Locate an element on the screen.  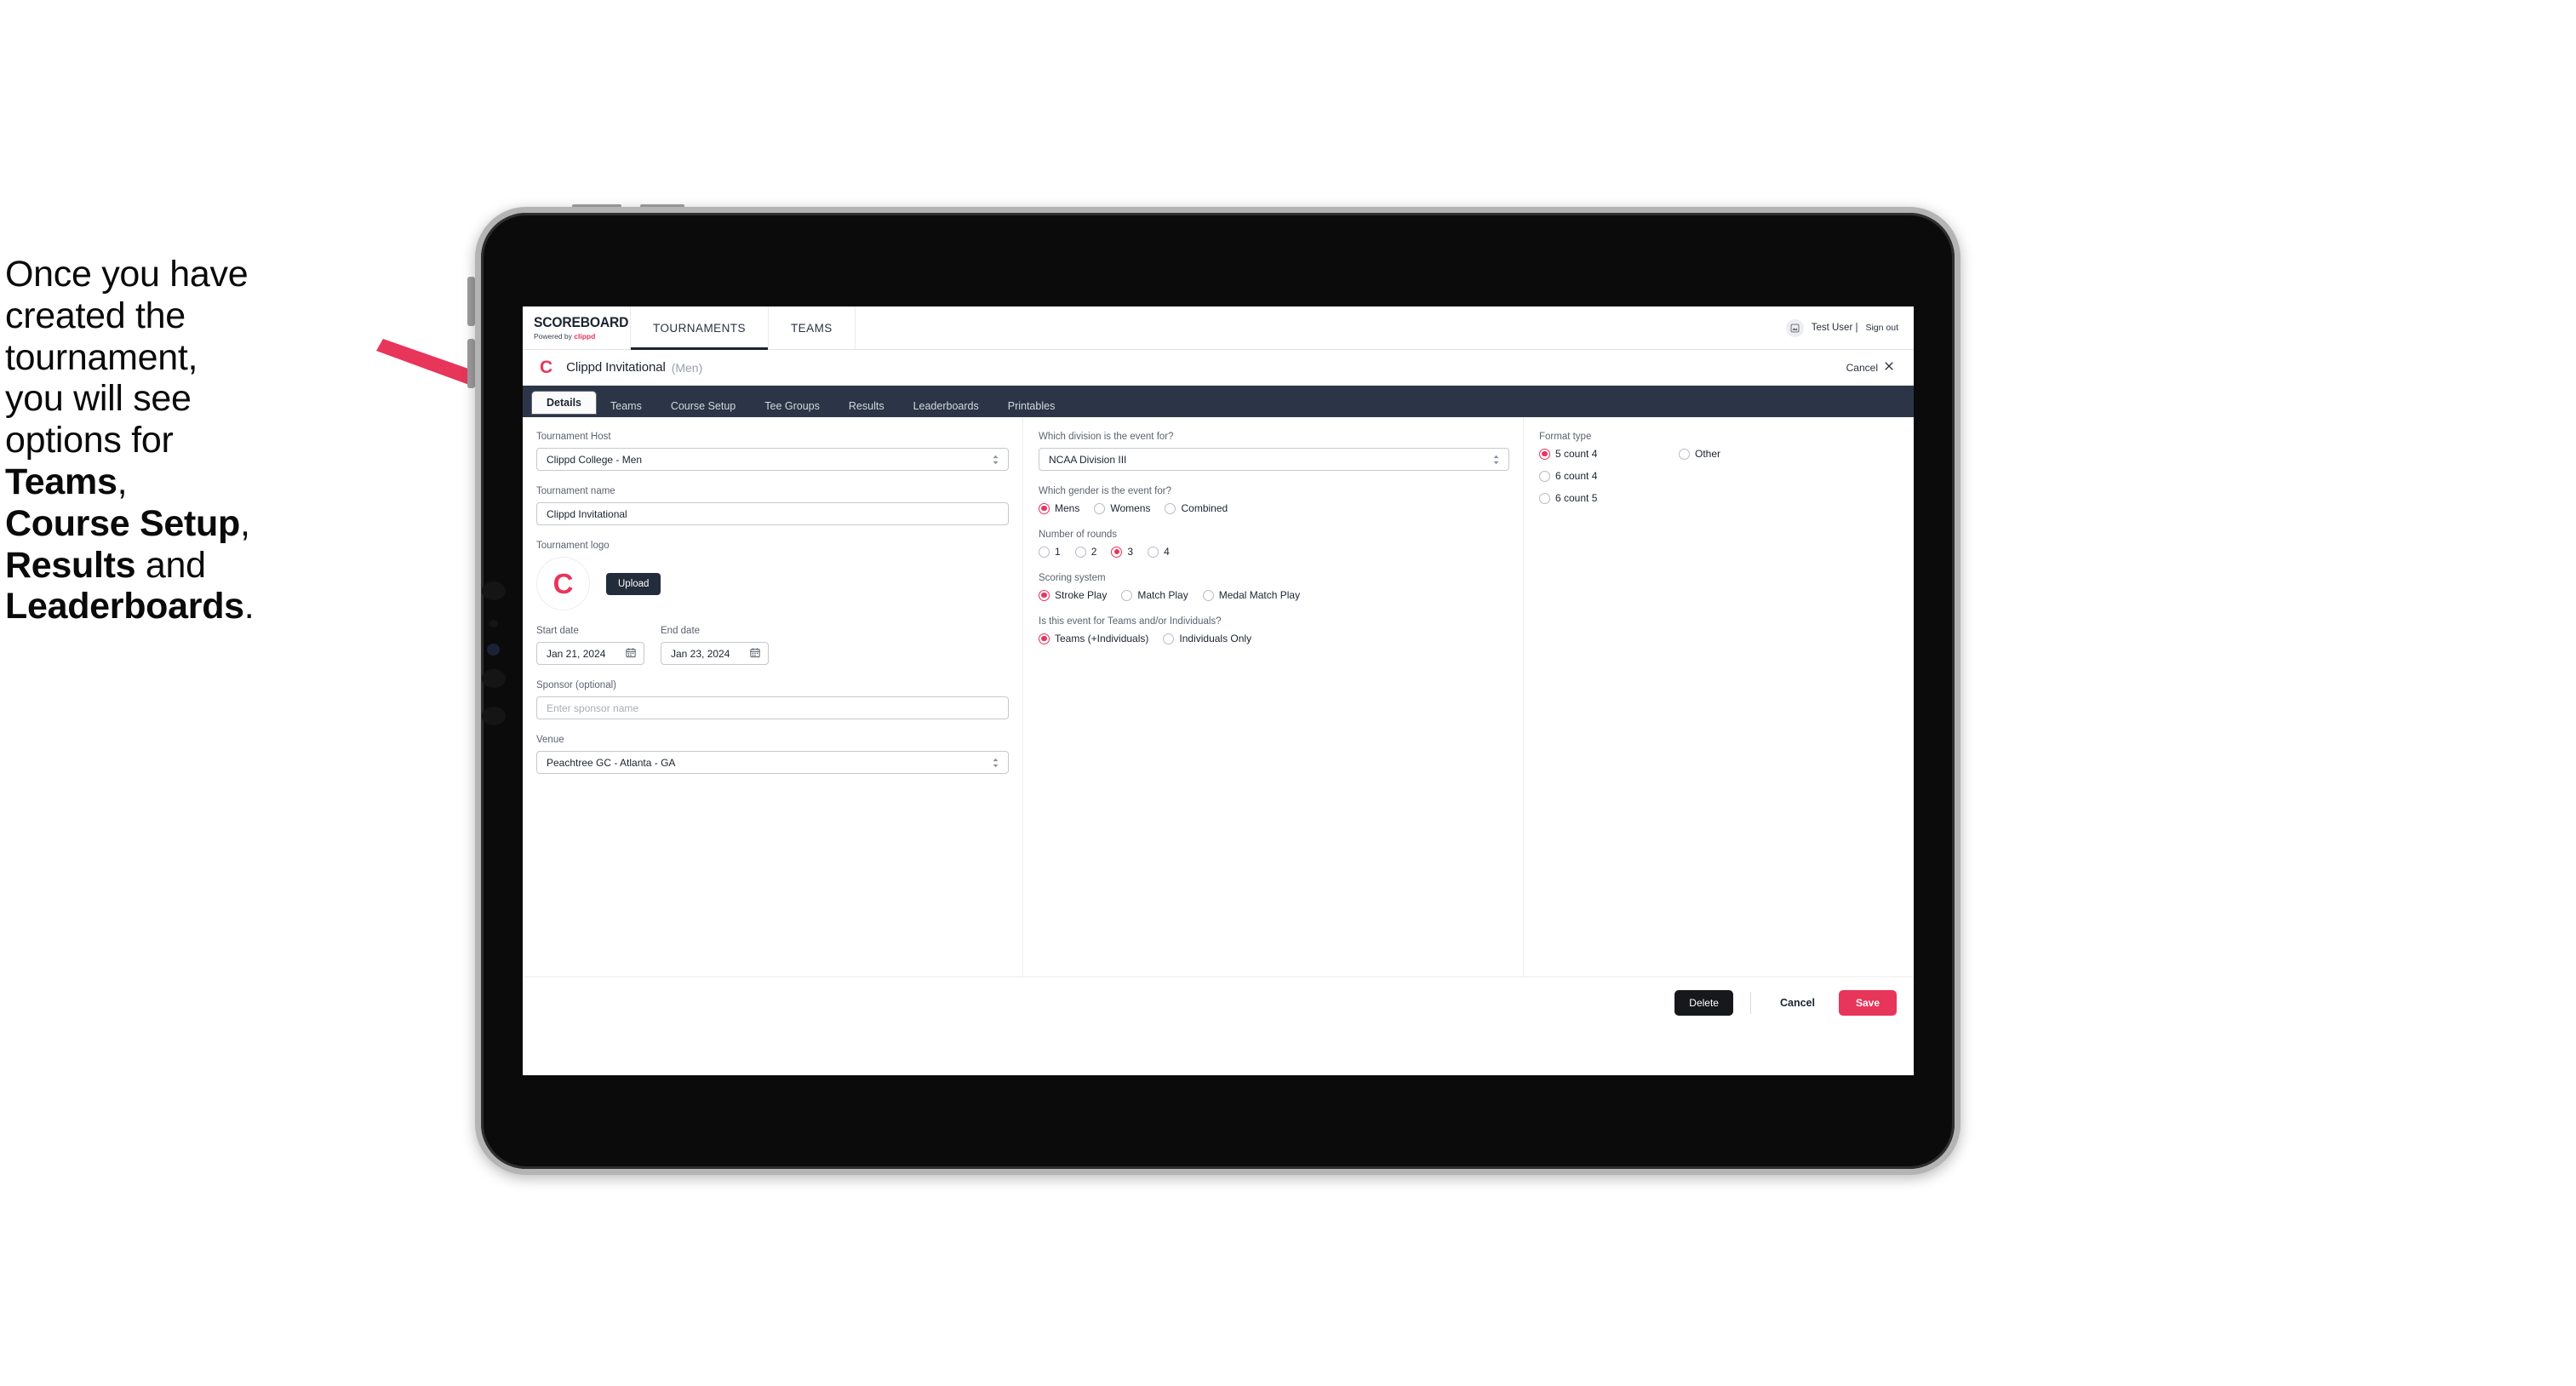
tournament-host-value: Clippd College - Men is located at coordinates (595, 460).